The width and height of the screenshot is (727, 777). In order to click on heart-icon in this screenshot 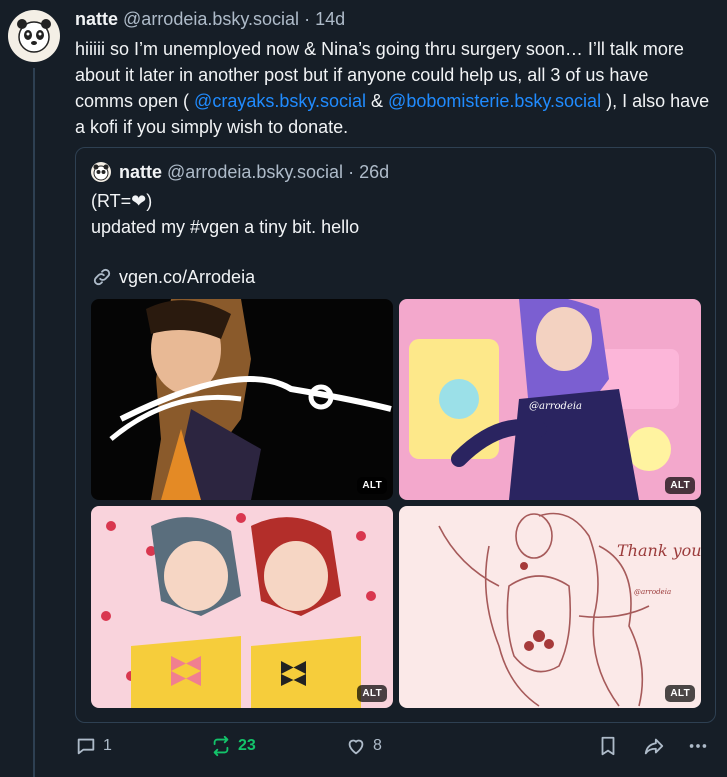, I will do `click(356, 747)`.